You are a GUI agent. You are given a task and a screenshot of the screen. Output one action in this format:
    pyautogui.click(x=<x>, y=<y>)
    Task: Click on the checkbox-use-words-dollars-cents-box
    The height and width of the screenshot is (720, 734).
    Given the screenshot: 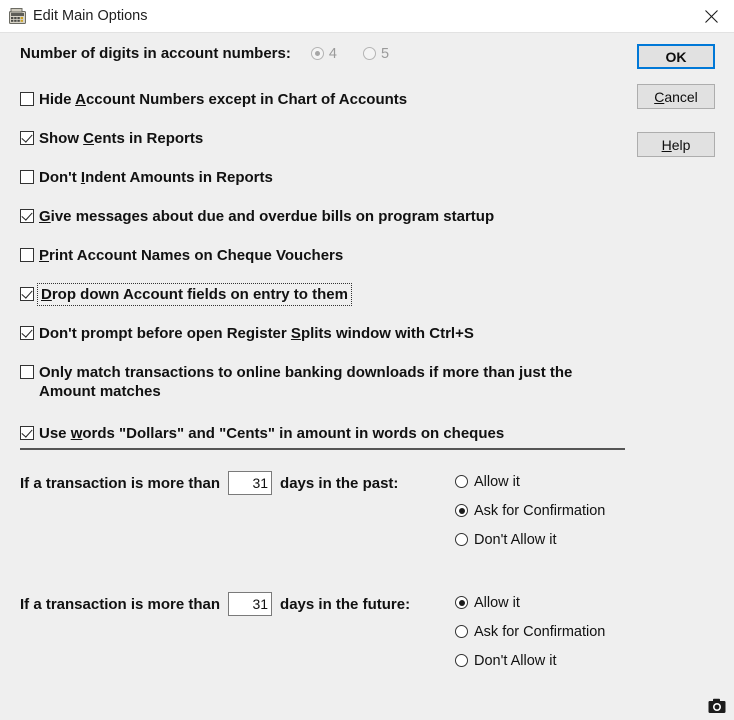 What is the action you would take?
    pyautogui.click(x=27, y=433)
    